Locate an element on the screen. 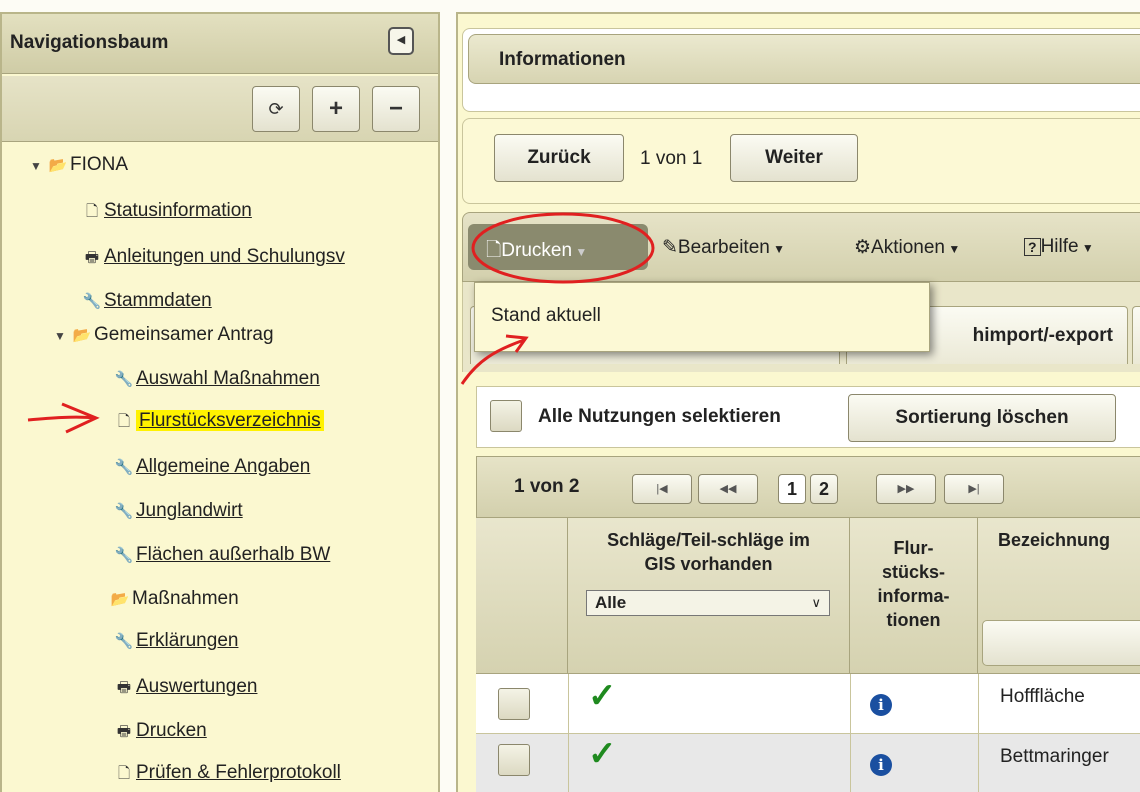 This screenshot has width=1140, height=792. tree-item-flurstuecksverzeichnis: 🗋 Flurstücksverzeichnis is located at coordinates (218, 421).